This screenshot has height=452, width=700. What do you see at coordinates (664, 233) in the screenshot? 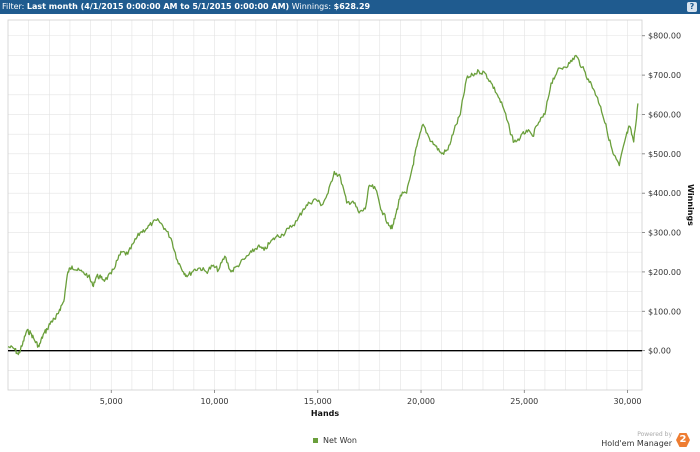
I see `y-tick-label: $300.00` at bounding box center [664, 233].